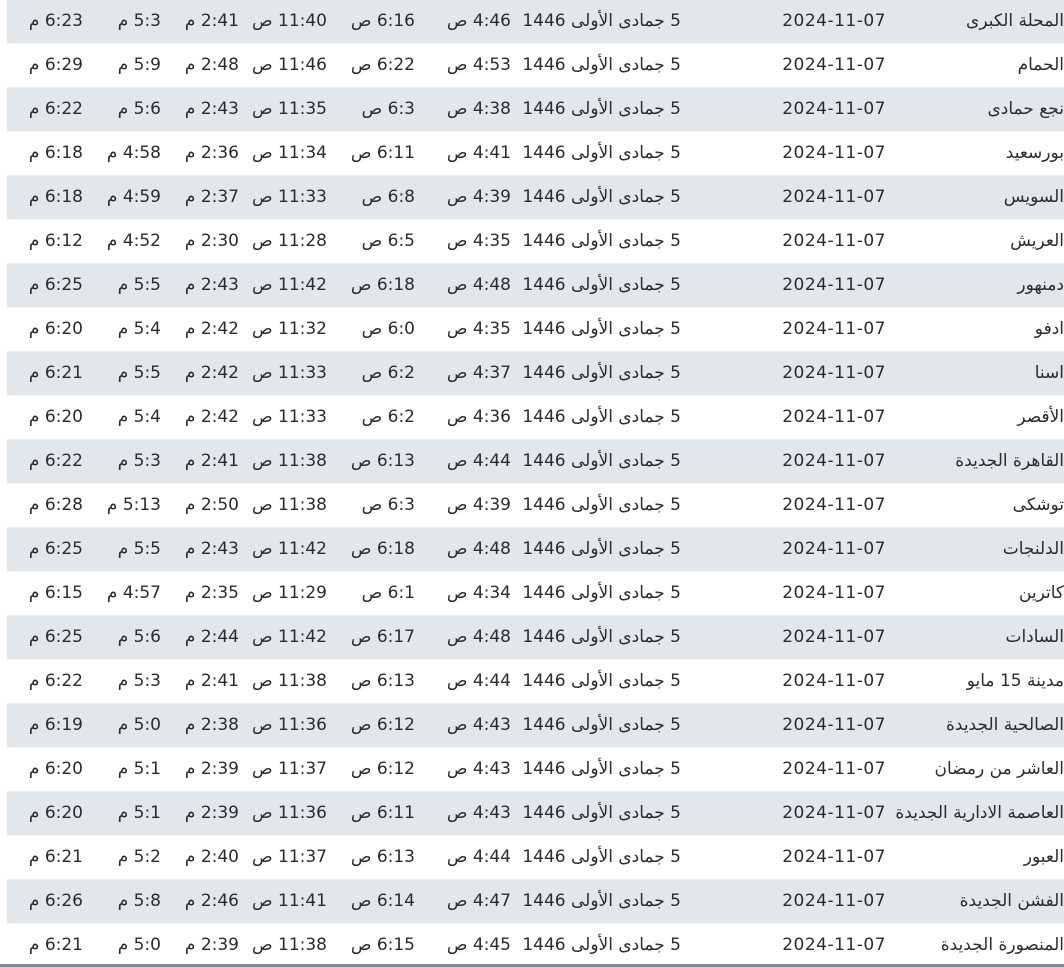  What do you see at coordinates (463, 417) in the screenshot?
I see `fajr-time-cell: 4:36 ص` at bounding box center [463, 417].